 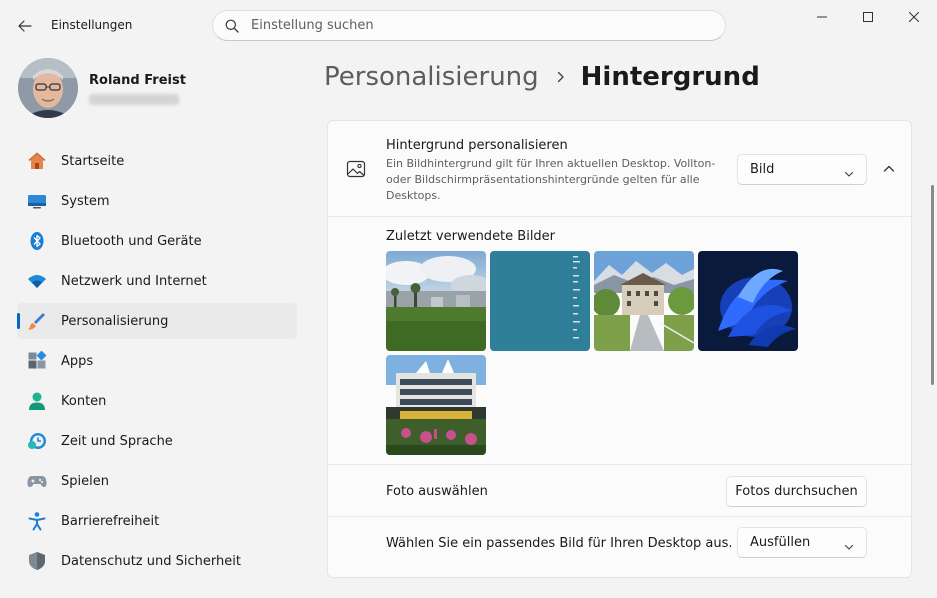 What do you see at coordinates (471, 236) in the screenshot?
I see `recent-images-label: Zuletzt verwendete Bilder` at bounding box center [471, 236].